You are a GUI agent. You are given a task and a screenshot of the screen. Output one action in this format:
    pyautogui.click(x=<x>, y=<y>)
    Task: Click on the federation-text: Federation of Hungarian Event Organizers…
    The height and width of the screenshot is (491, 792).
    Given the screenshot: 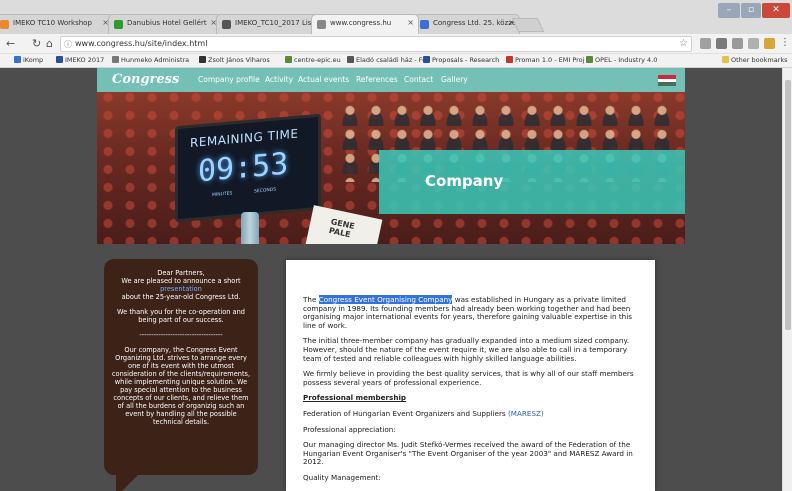 What is the action you would take?
    pyautogui.click(x=404, y=413)
    